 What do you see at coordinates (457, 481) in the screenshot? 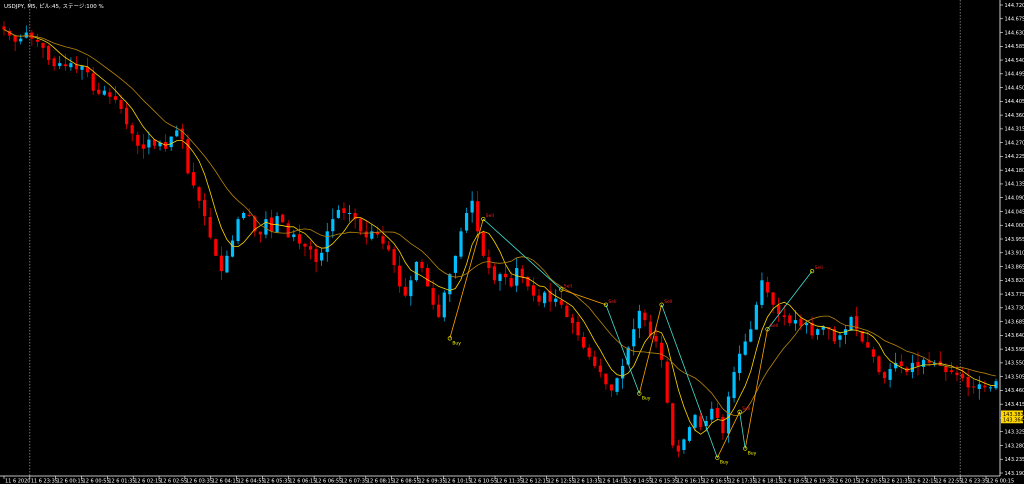
I see `x-tick-label: 12 6 10:15` at bounding box center [457, 481].